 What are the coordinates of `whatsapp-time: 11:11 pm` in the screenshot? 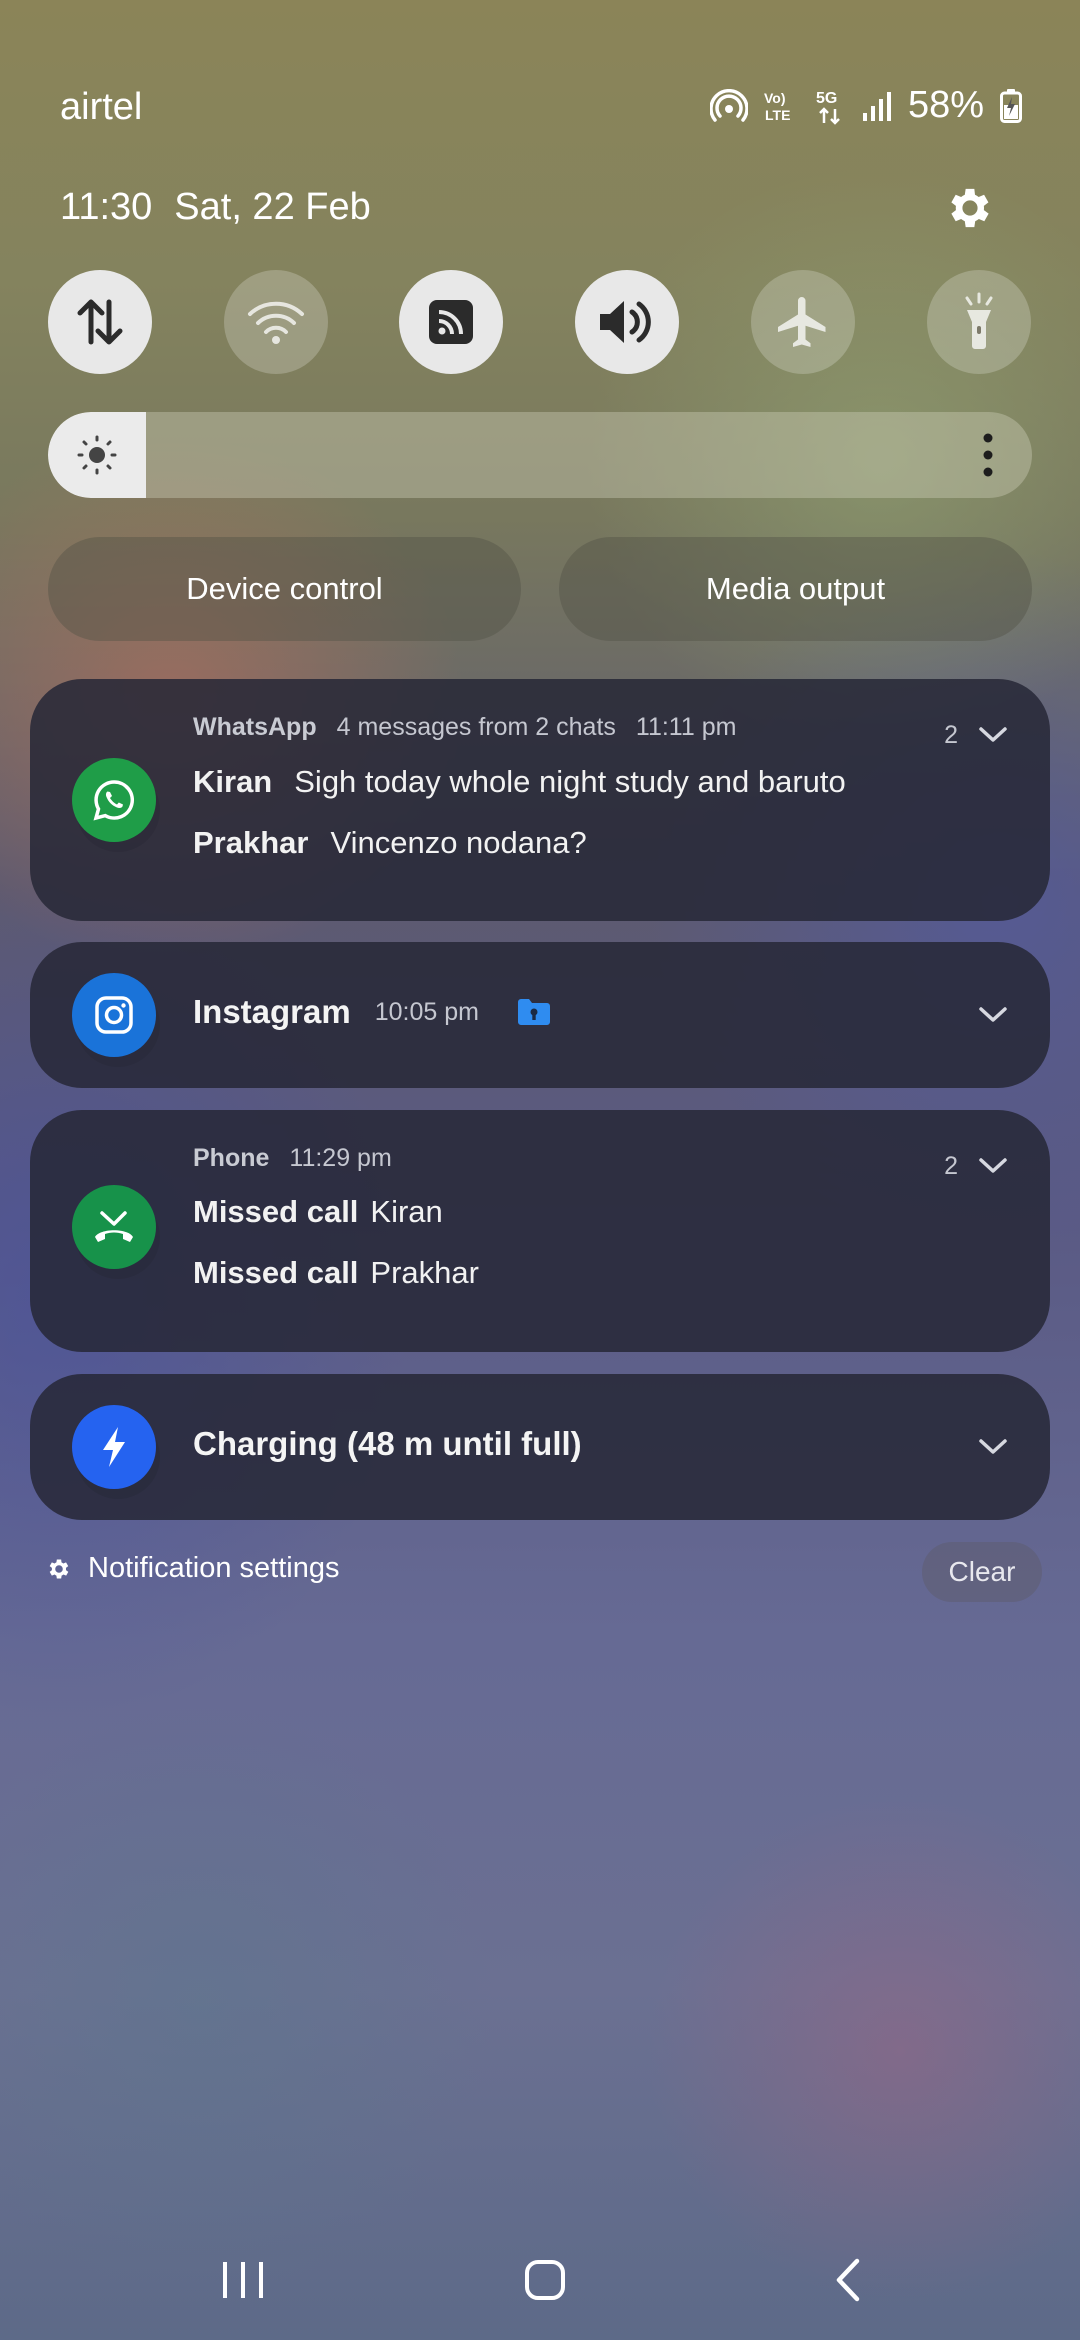 It's located at (686, 727).